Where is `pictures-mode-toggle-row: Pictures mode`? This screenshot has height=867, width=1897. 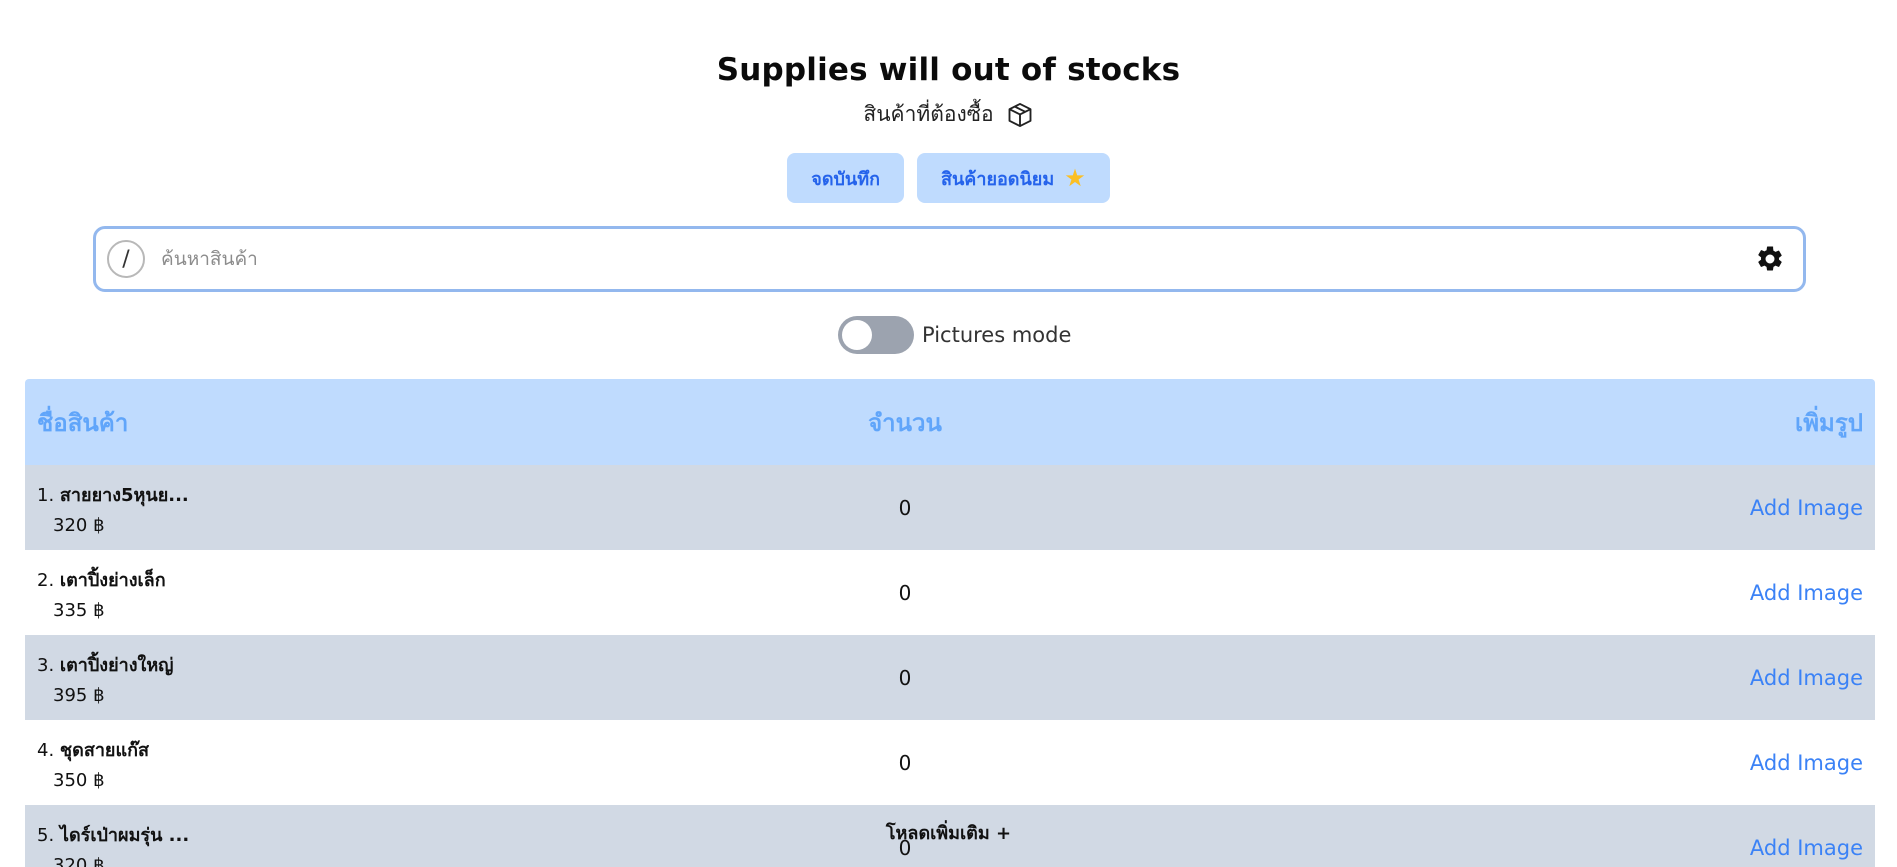
pictures-mode-toggle-row: Pictures mode is located at coordinates (954, 335).